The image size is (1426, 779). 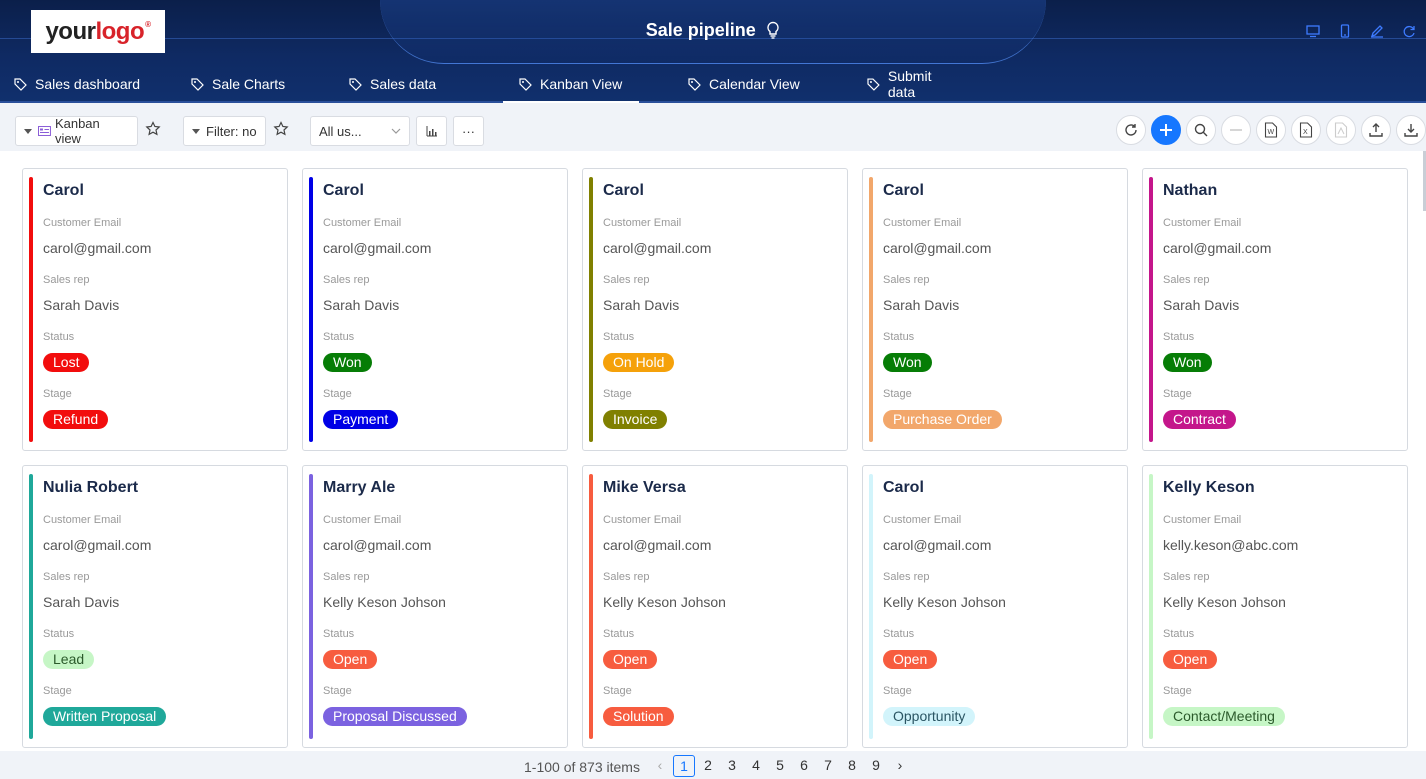 I want to click on desktop-icon, so click(x=1313, y=31).